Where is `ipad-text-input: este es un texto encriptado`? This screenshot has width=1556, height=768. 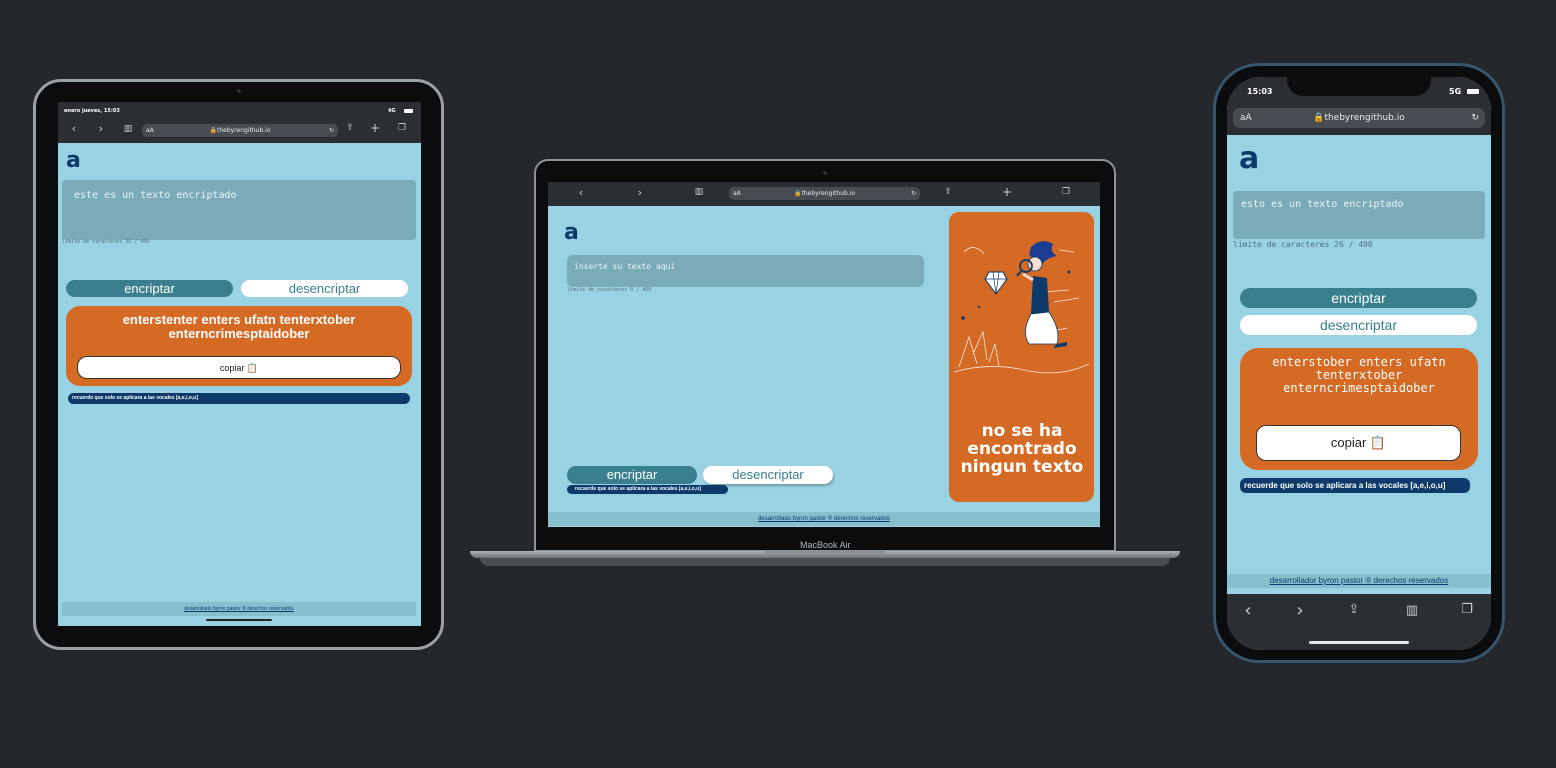 ipad-text-input: este es un texto encriptado is located at coordinates (239, 210).